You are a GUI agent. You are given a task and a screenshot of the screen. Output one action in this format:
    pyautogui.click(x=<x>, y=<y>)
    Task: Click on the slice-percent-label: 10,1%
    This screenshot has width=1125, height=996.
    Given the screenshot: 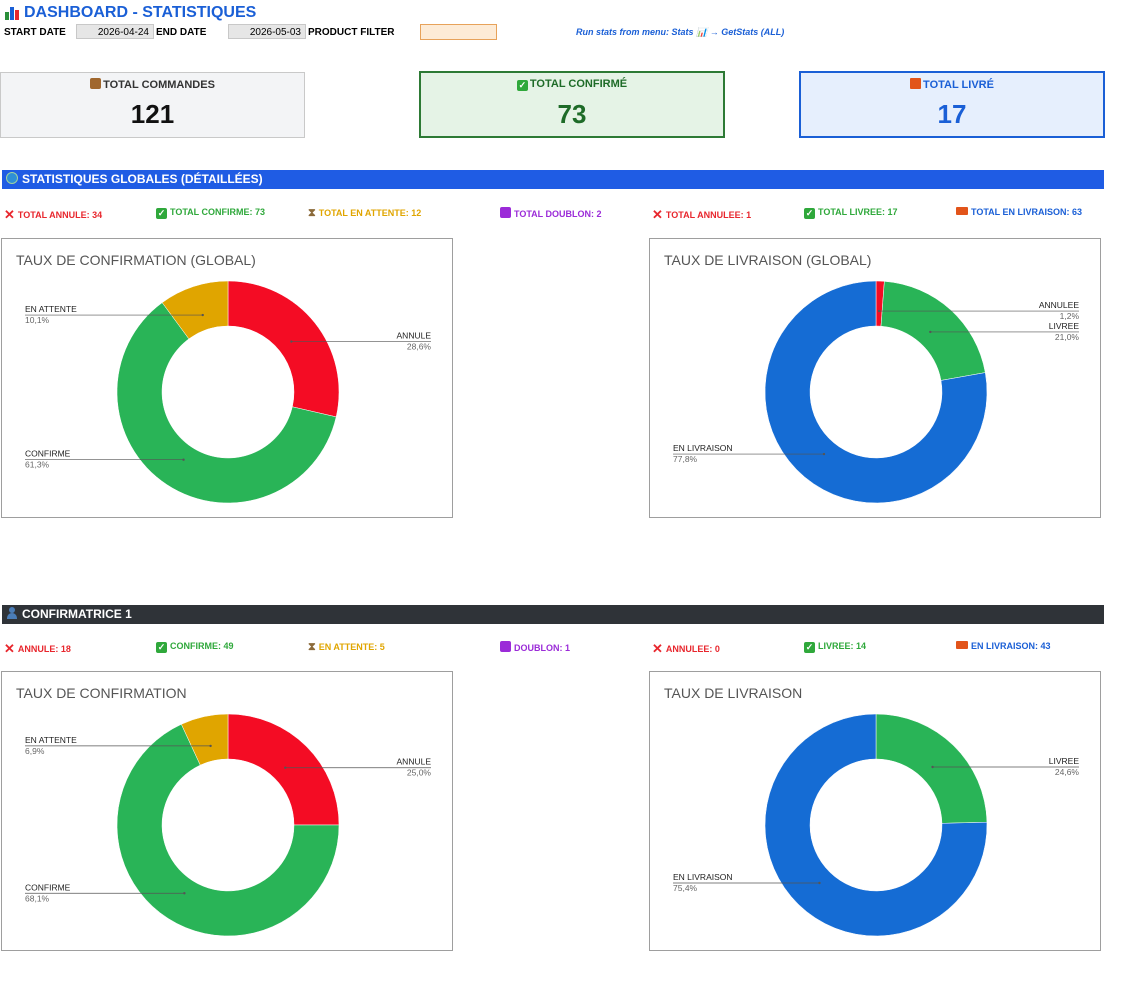 What is the action you would take?
    pyautogui.click(x=37, y=320)
    